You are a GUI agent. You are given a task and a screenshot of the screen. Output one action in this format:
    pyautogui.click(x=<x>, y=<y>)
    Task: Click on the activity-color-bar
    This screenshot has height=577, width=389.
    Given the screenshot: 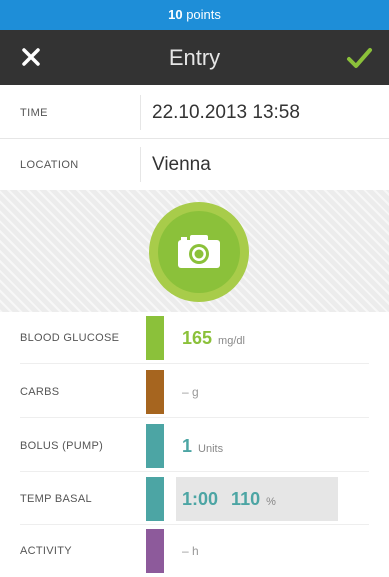 What is the action you would take?
    pyautogui.click(x=155, y=551)
    